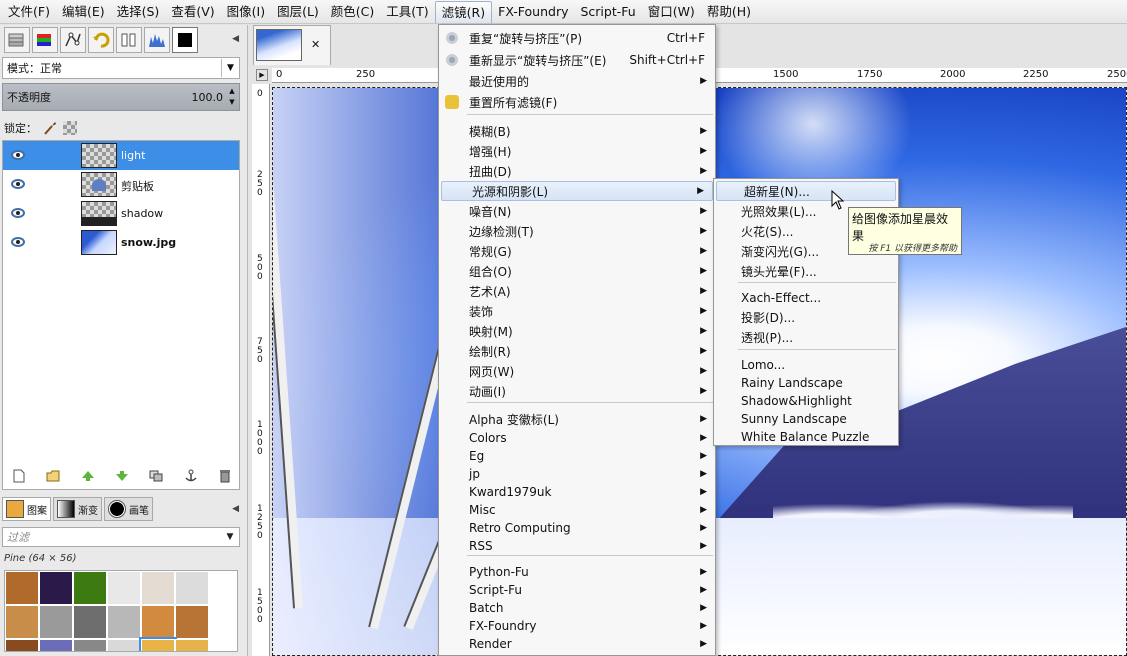  Describe the element at coordinates (806, 437) in the screenshot. I see `submenu-item: White Balance Puzzle` at that location.